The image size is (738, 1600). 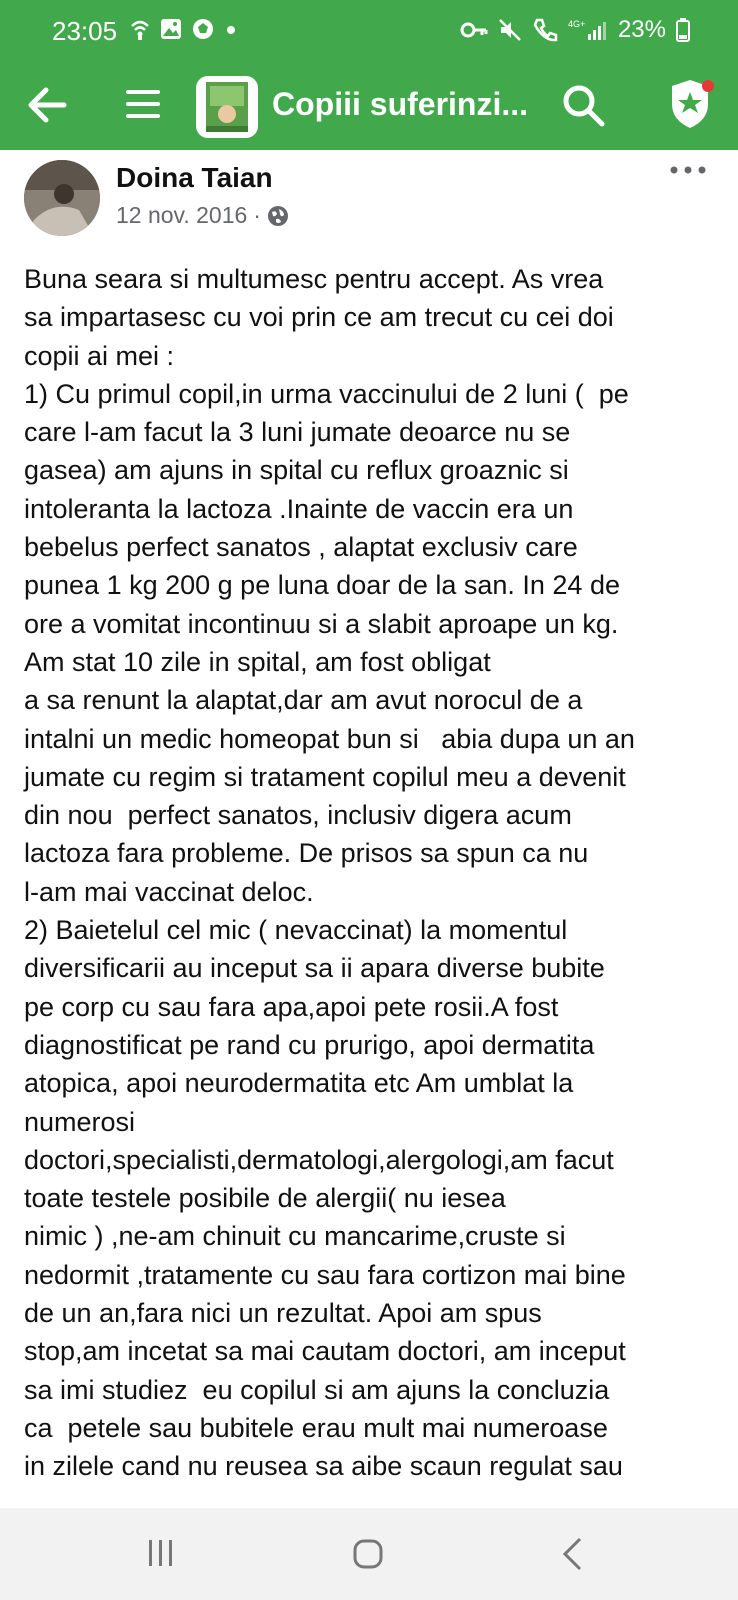 I want to click on status-time: 23:05, so click(x=85, y=31).